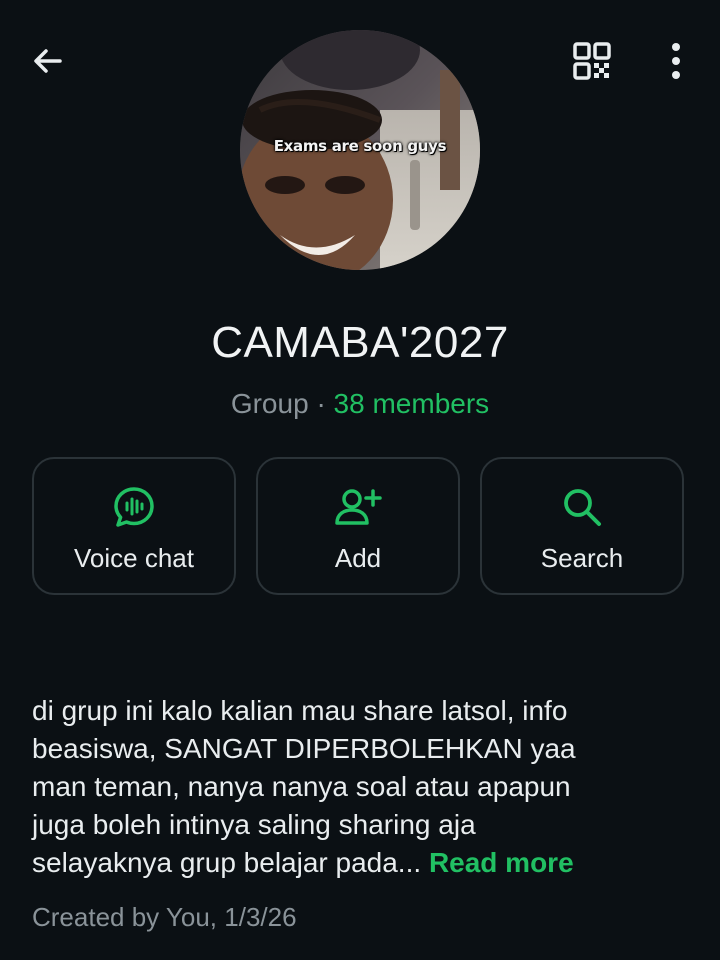  I want to click on group-subtitle: Group · 38 members, so click(360, 404).